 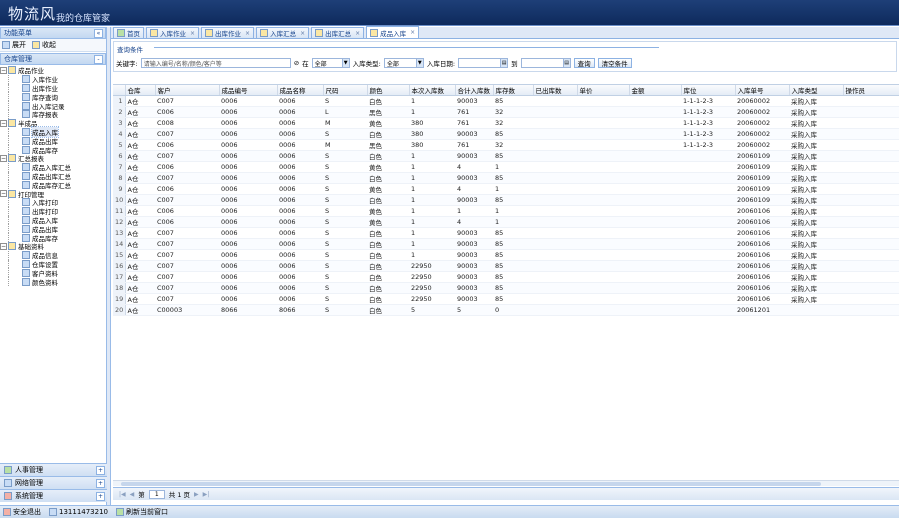 I want to click on horizontal-scrollbar, so click(x=506, y=483).